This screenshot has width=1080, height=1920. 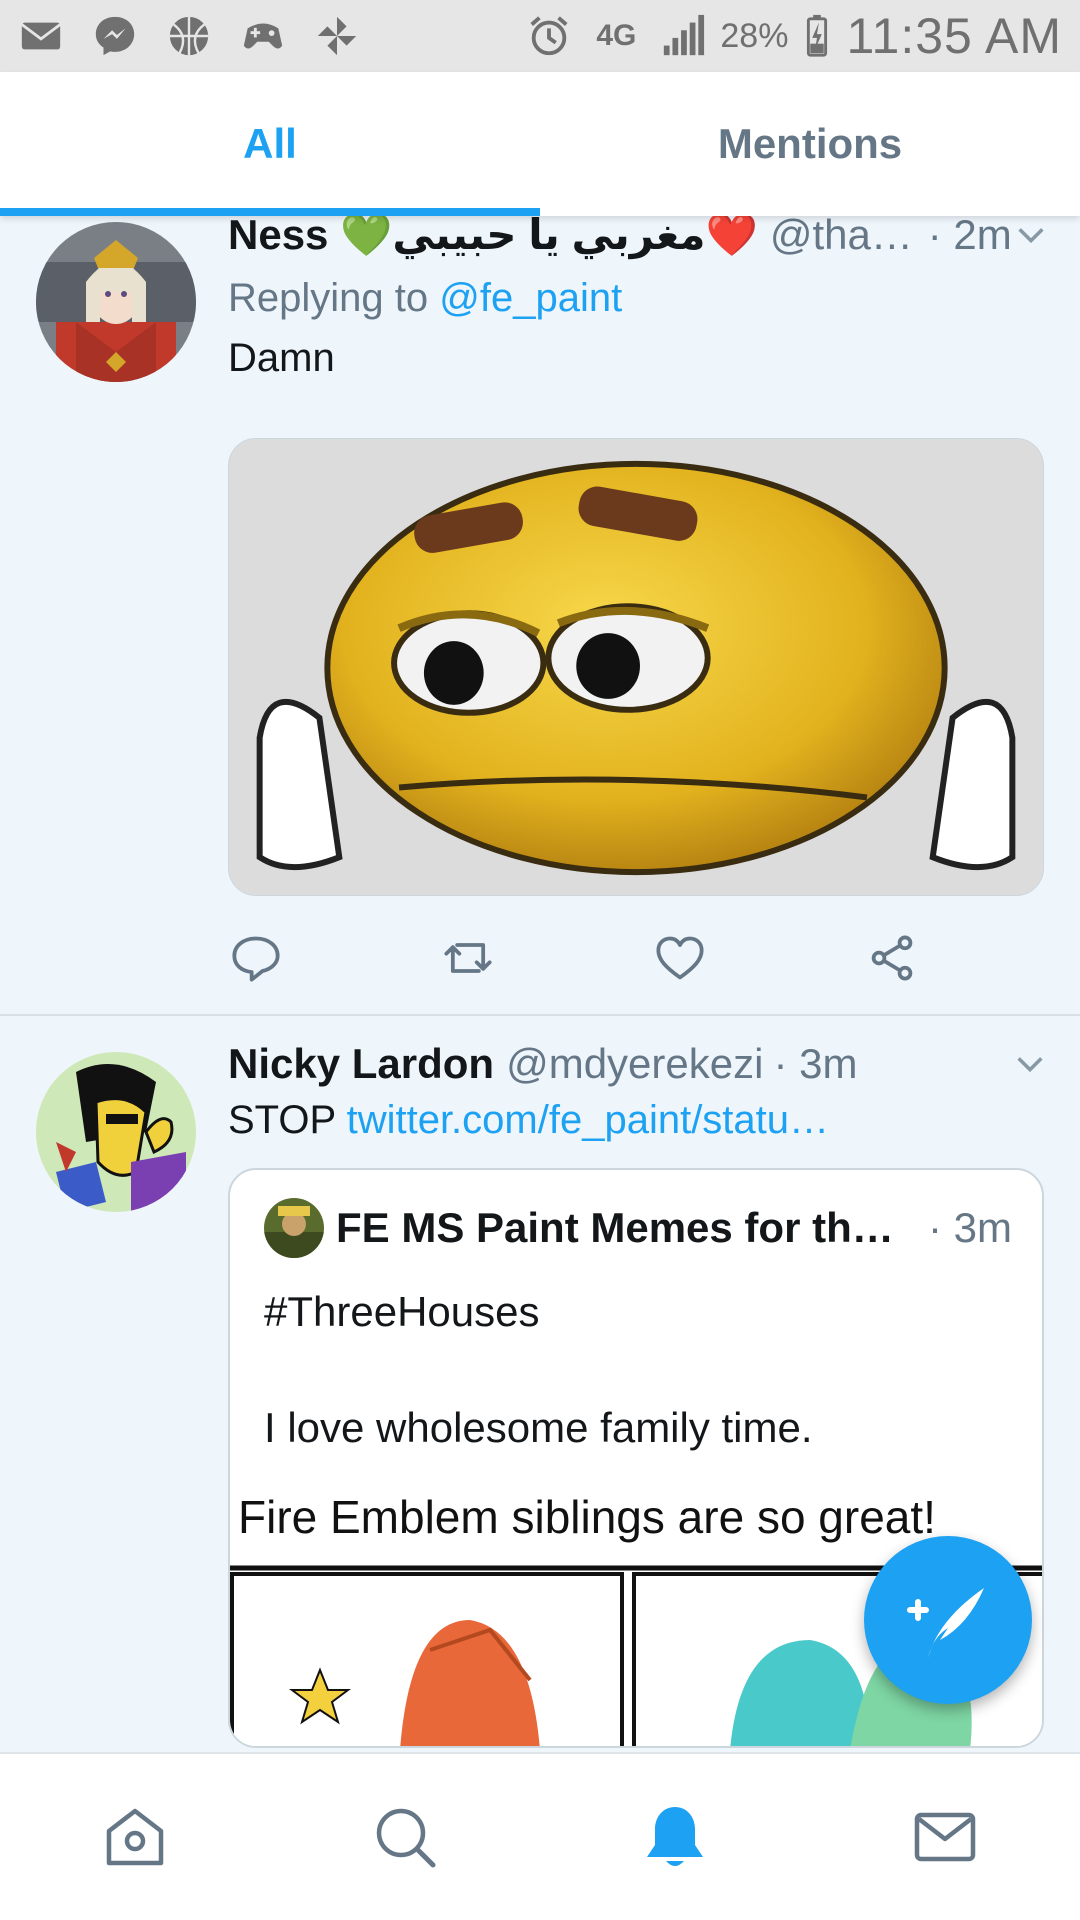 What do you see at coordinates (760, 958) in the screenshot?
I see `like-icon` at bounding box center [760, 958].